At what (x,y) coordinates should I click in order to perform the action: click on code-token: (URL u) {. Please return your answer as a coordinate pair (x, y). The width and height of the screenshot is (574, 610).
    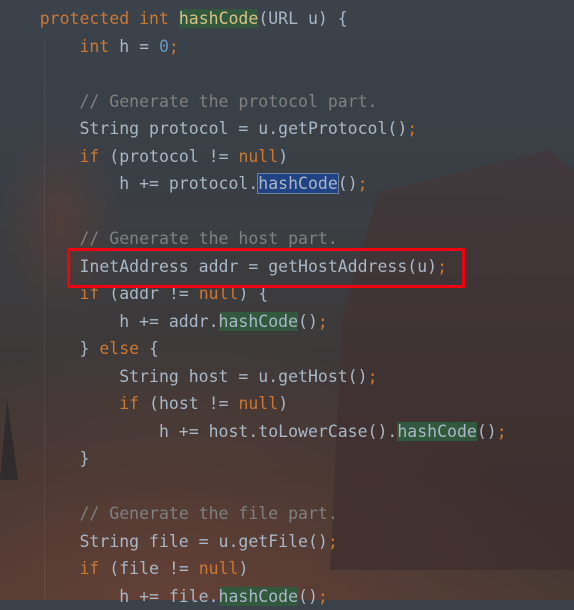
    Looking at the image, I should click on (302, 18).